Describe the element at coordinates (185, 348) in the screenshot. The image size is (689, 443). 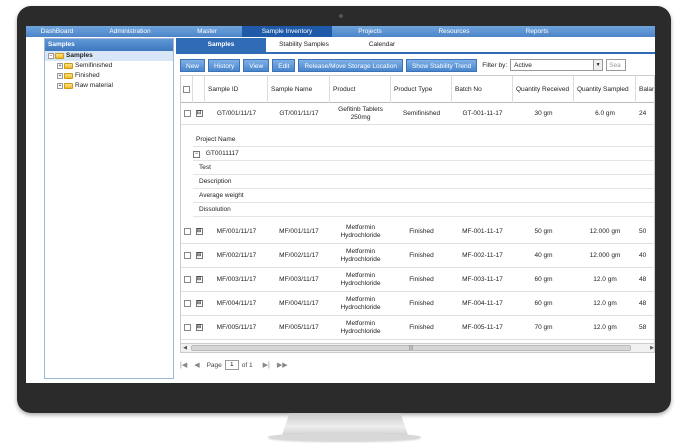
I see `scroll-left-icon: ◀` at that location.